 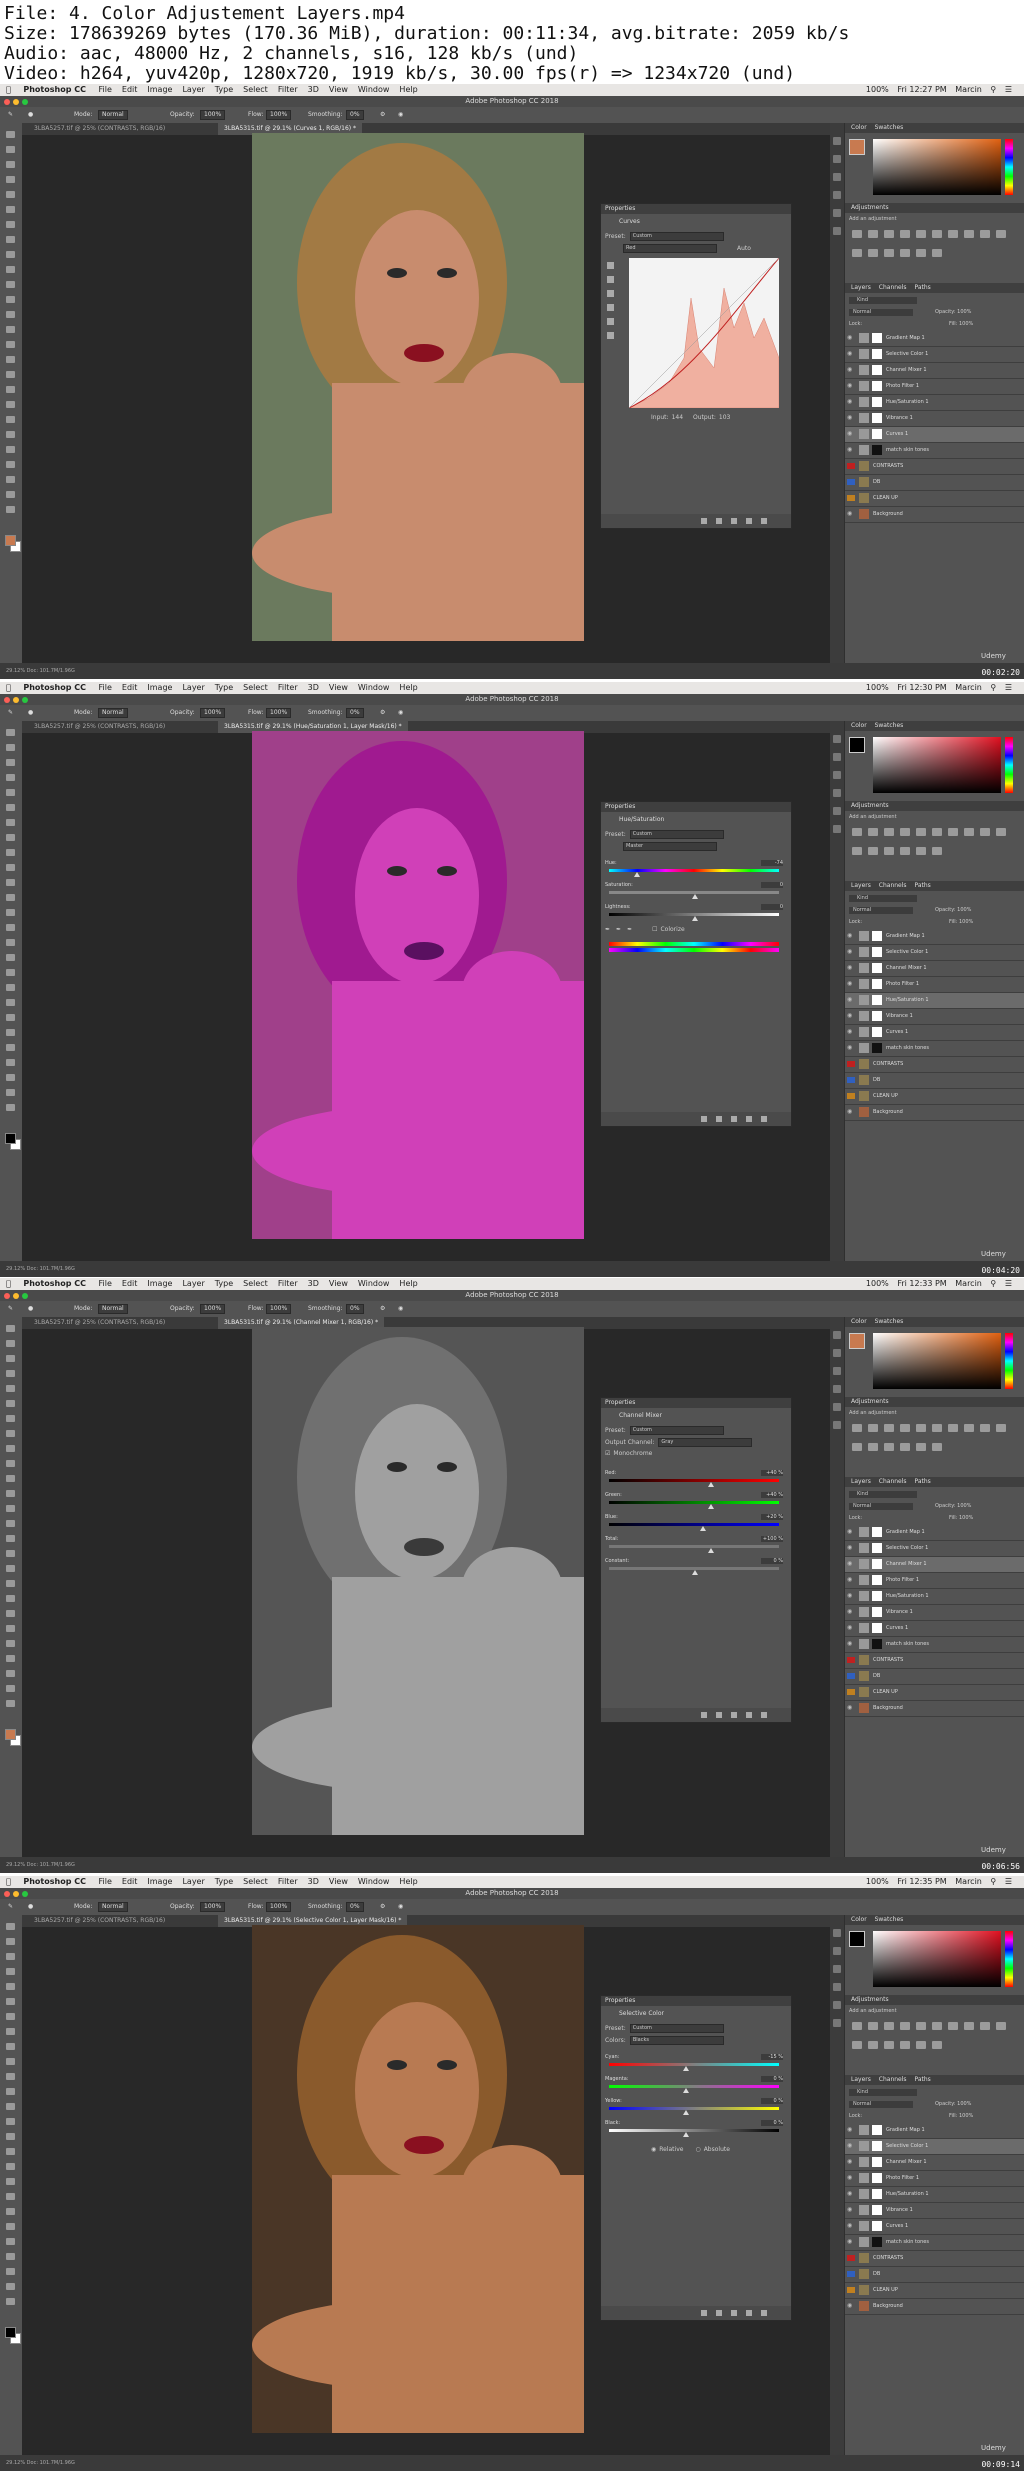 What do you see at coordinates (16, 1296) in the screenshot?
I see `minimize-icon` at bounding box center [16, 1296].